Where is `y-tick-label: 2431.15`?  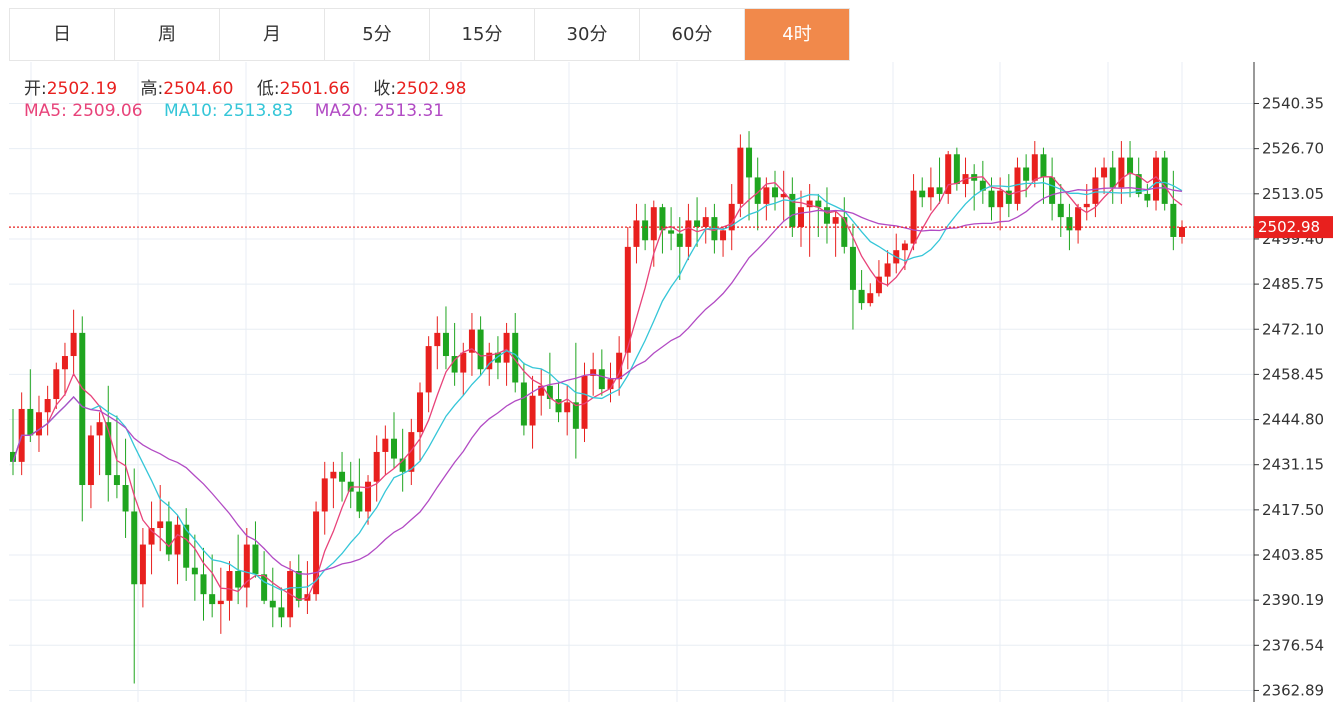
y-tick-label: 2431.15 is located at coordinates (1293, 465).